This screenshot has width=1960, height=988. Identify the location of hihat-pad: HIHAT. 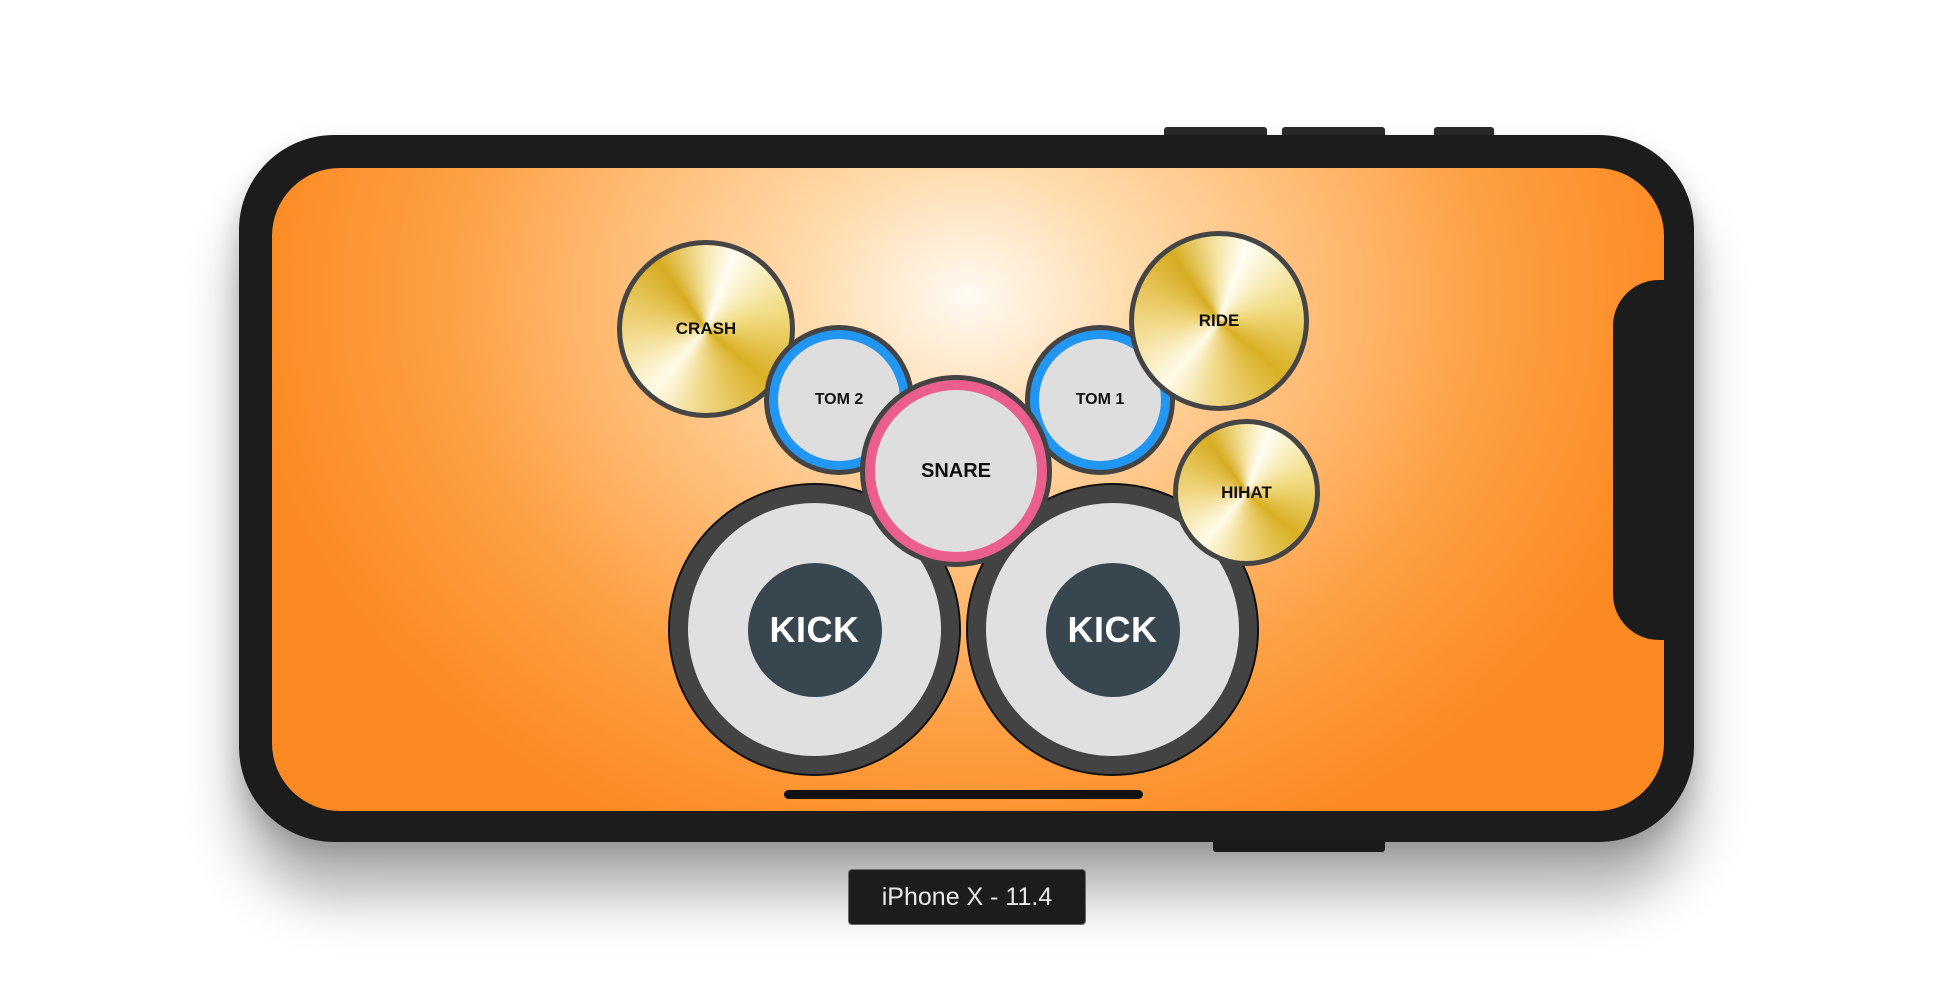
(1246, 492).